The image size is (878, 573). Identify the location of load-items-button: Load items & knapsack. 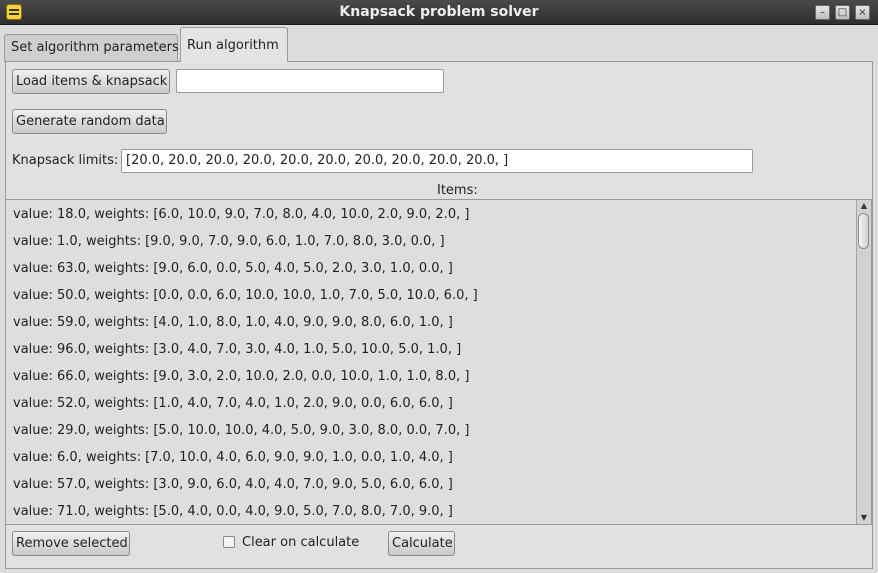
(91, 81).